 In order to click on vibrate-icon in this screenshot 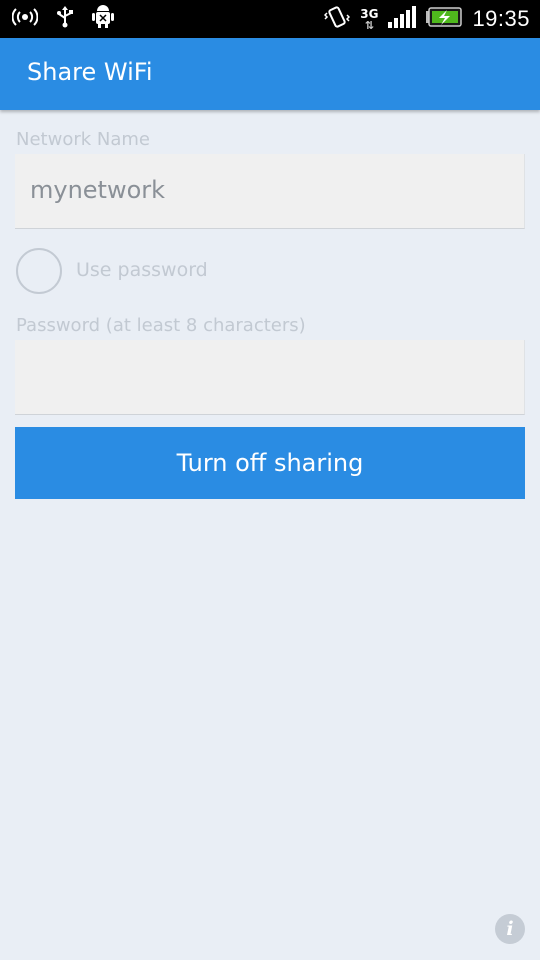, I will do `click(337, 19)`.